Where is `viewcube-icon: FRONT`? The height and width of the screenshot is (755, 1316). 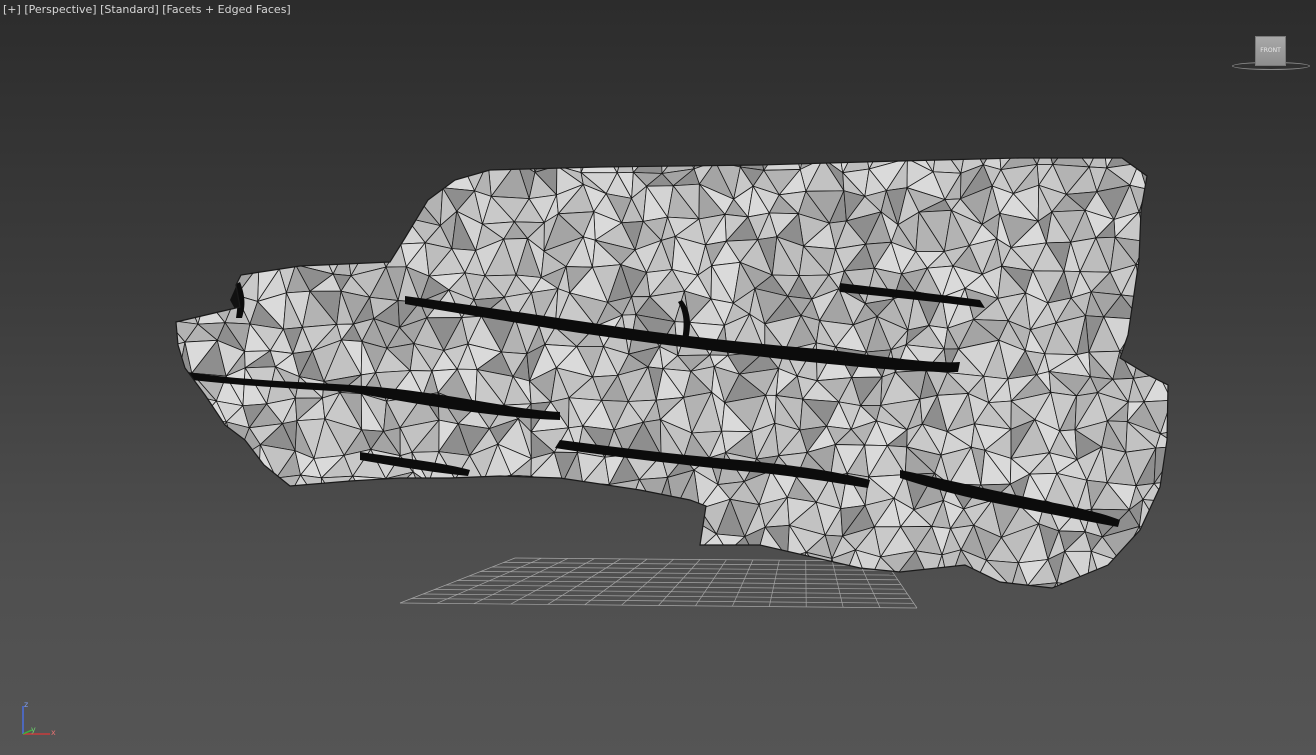
viewcube-icon: FRONT is located at coordinates (1272, 54).